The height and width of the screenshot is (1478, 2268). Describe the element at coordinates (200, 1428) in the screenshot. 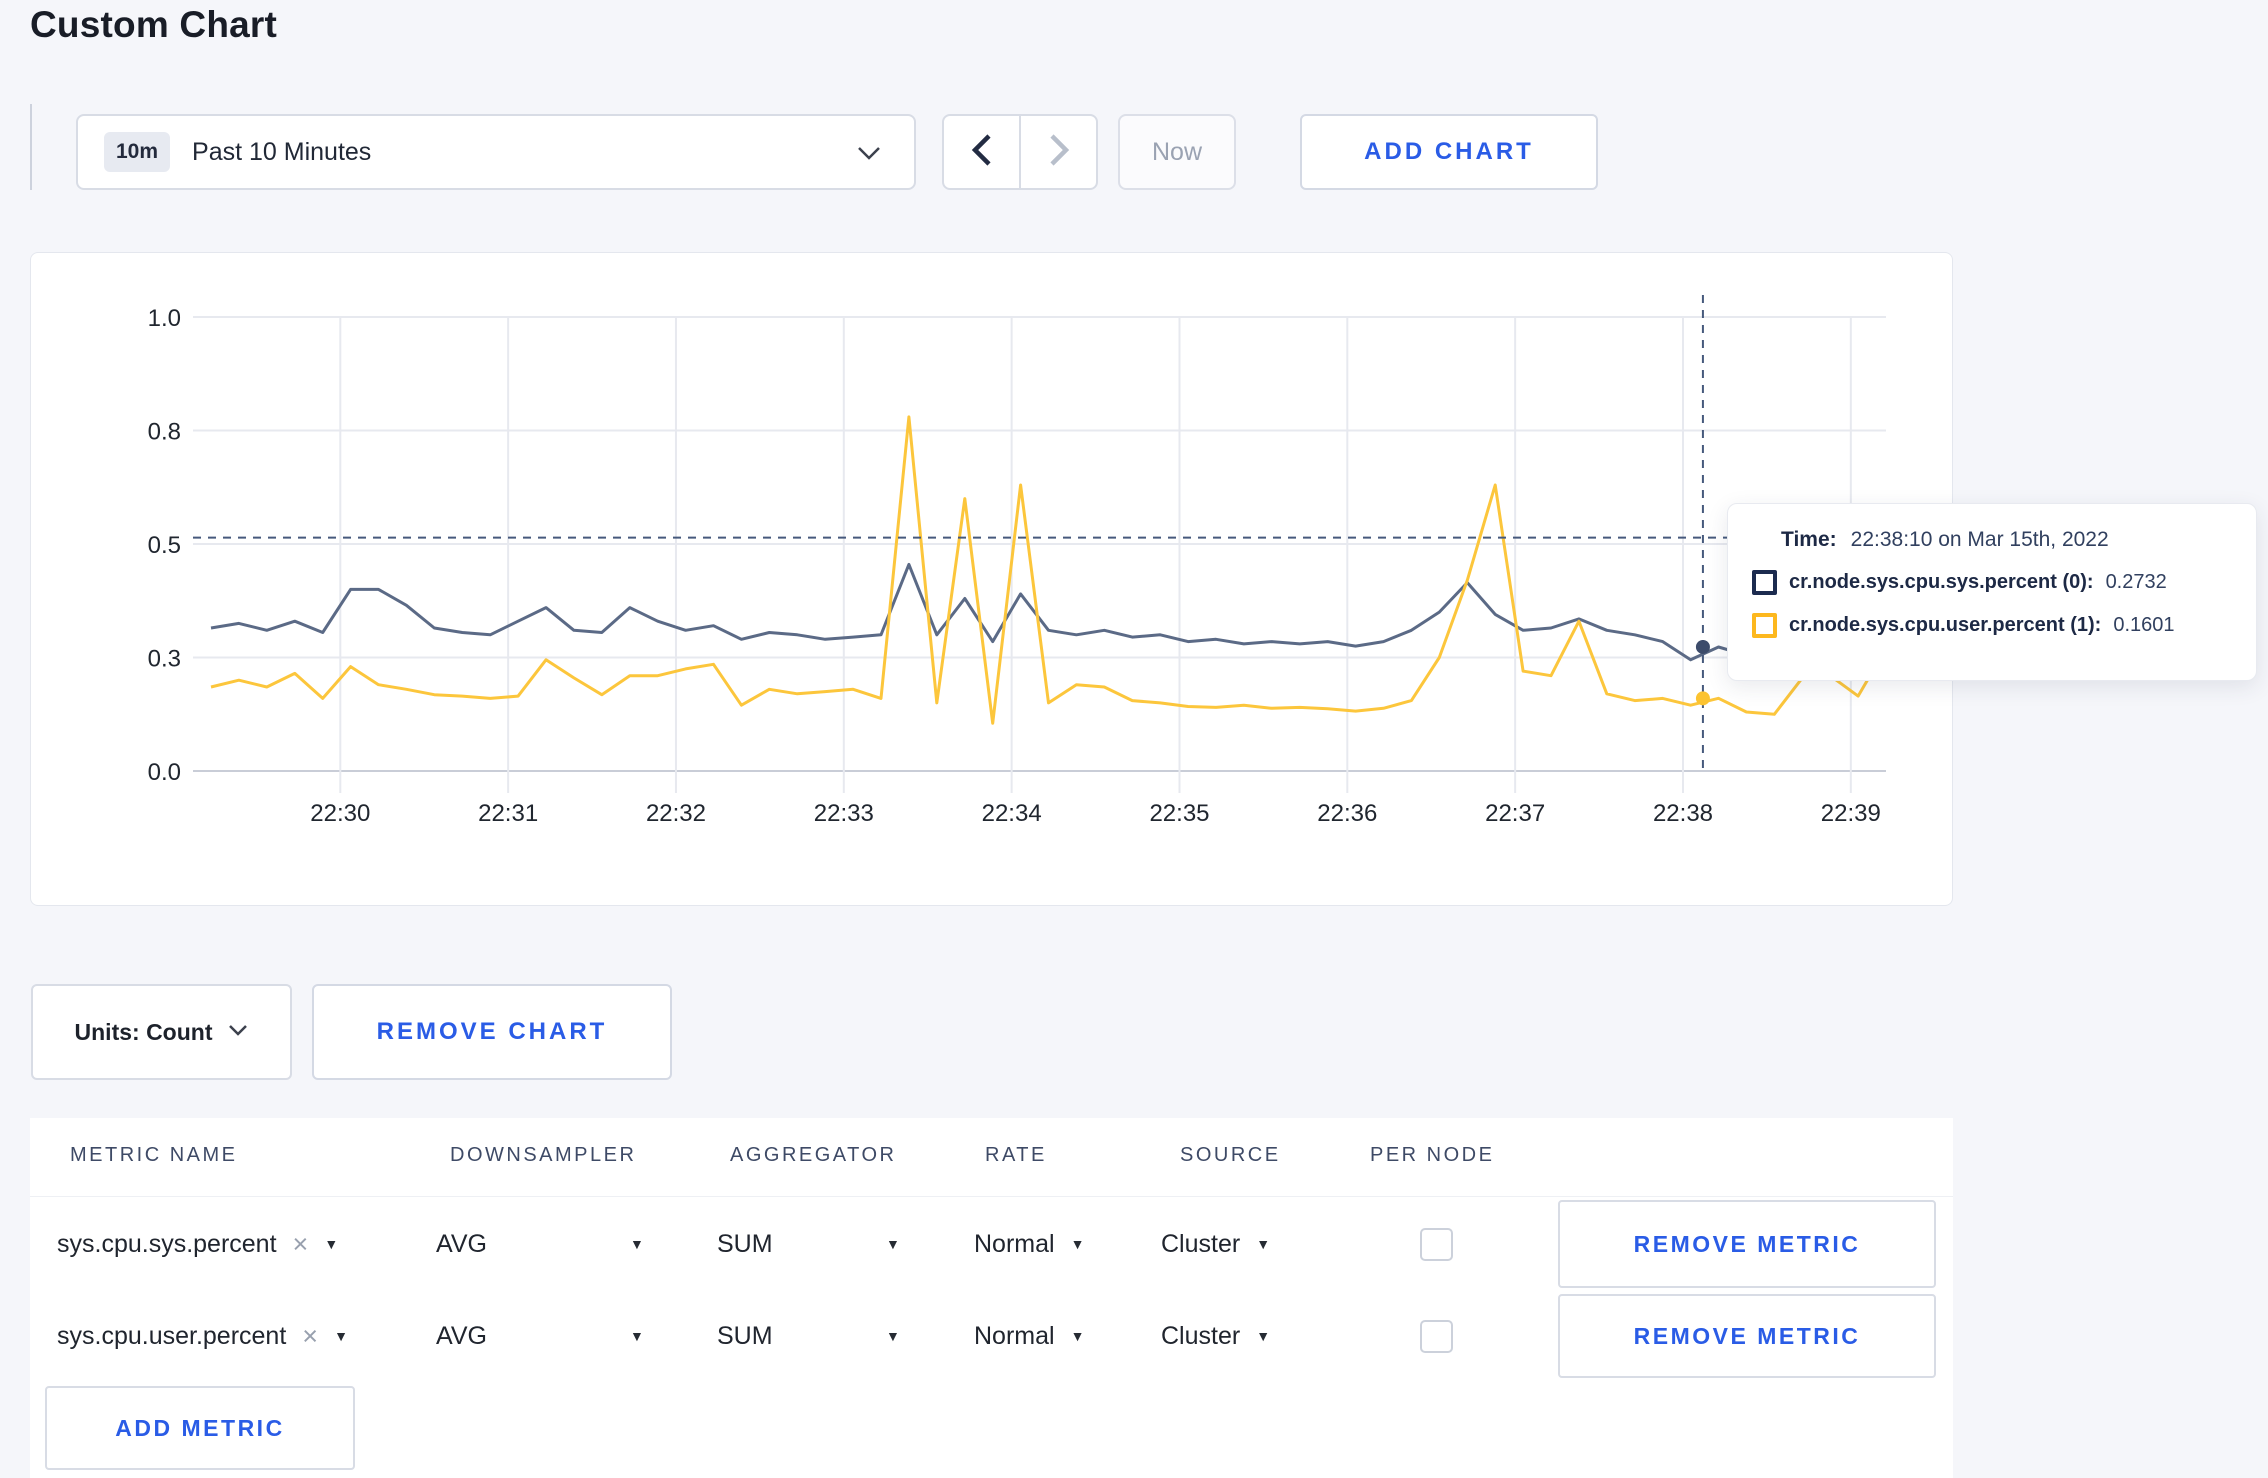

I see `add-metric-button: ADD METRIC` at that location.